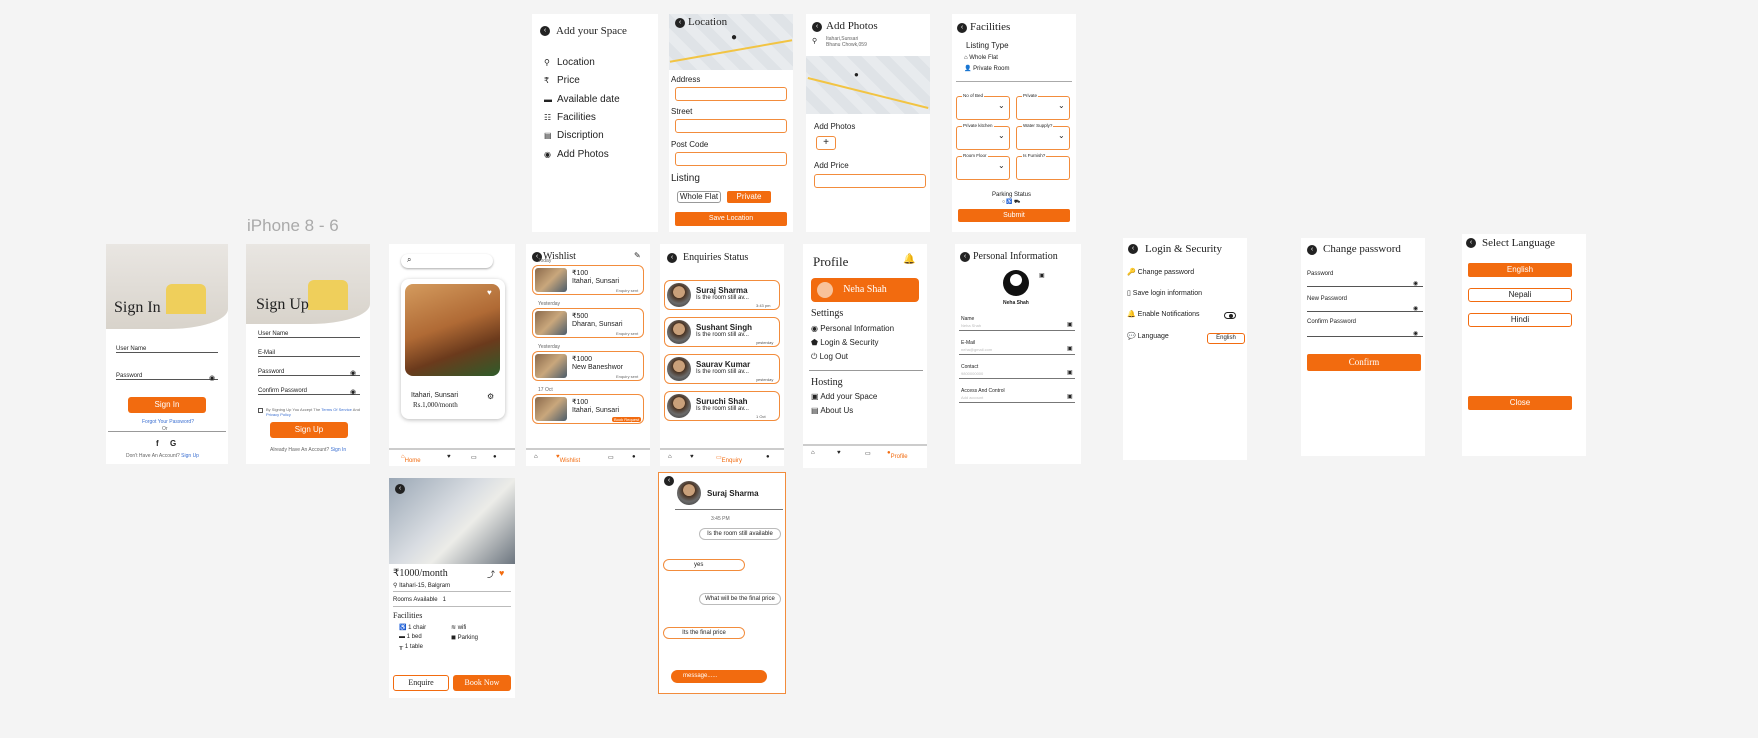 Image resolution: width=1758 pixels, height=738 pixels. Describe the element at coordinates (1043, 168) in the screenshot. I see `facility-field` at that location.